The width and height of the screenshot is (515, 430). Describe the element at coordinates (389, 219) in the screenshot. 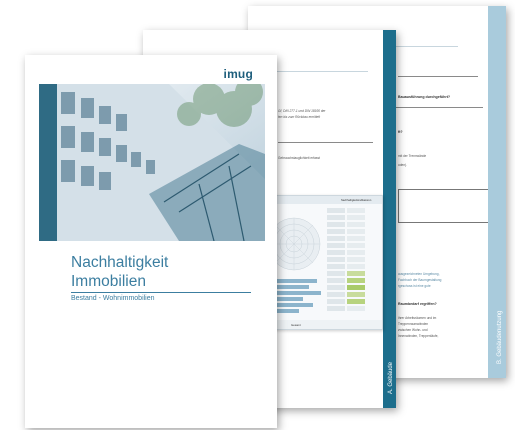

I see `chapter-sidebar: A. Gebäude` at that location.